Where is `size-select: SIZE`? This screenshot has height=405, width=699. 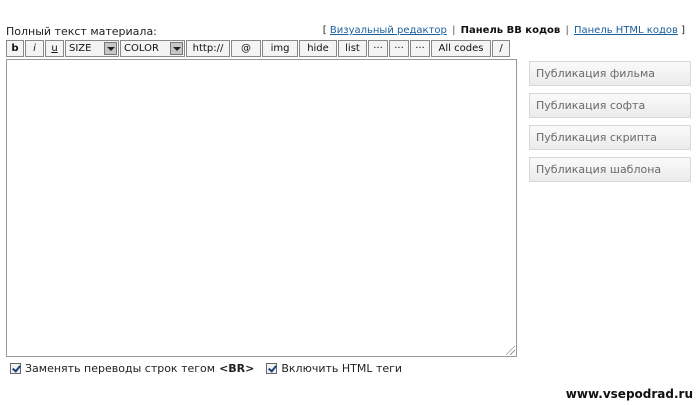 size-select: SIZE is located at coordinates (92, 48).